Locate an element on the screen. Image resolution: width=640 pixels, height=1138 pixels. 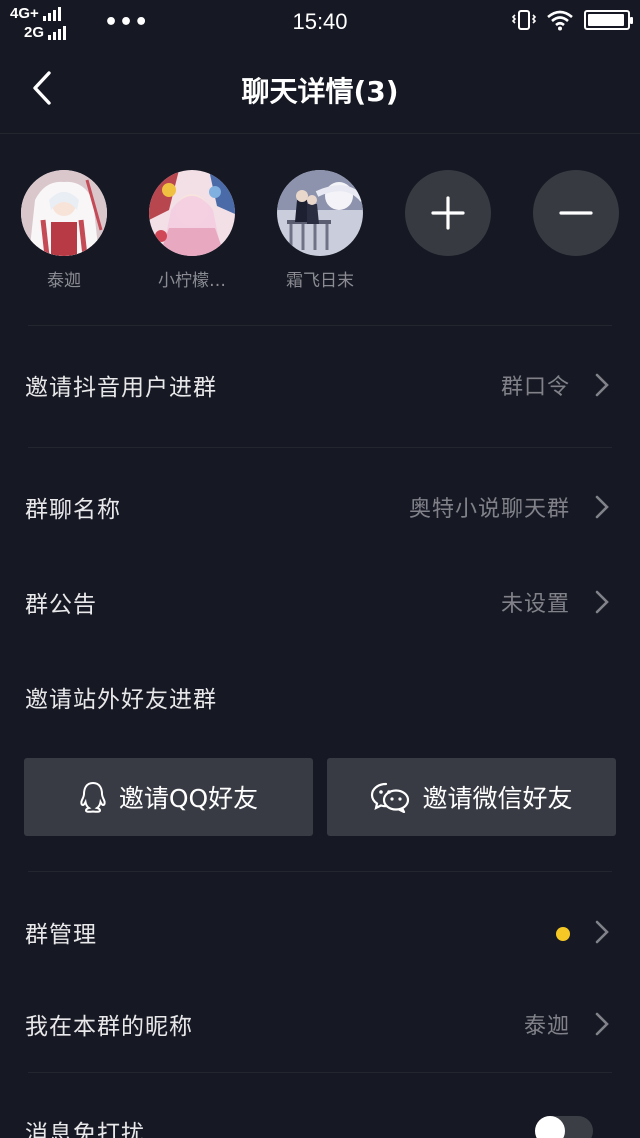
row-value: 未设置 is located at coordinates (535, 604).